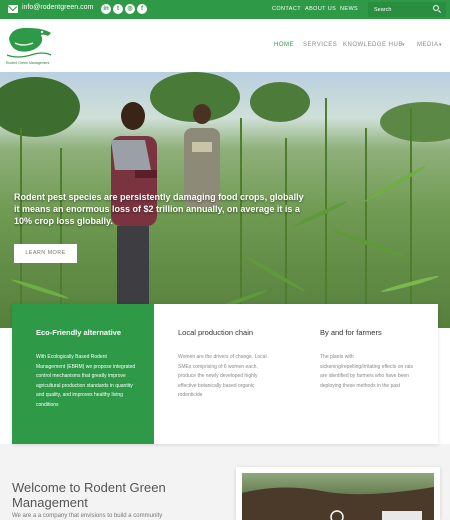  I want to click on photo-card, so click(338, 493).